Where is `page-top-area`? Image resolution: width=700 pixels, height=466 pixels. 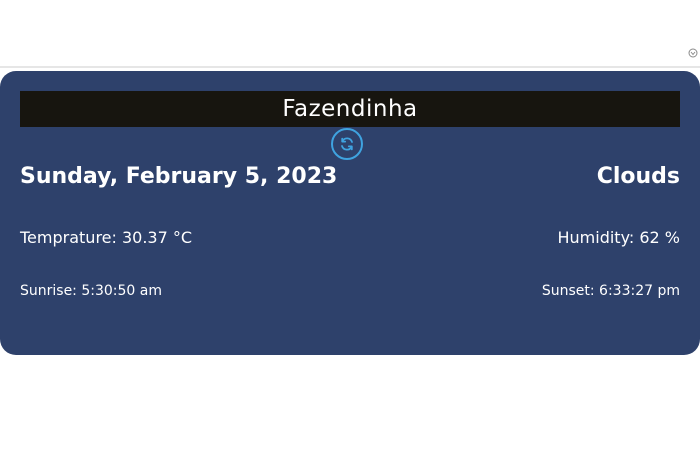
page-top-area is located at coordinates (350, 33).